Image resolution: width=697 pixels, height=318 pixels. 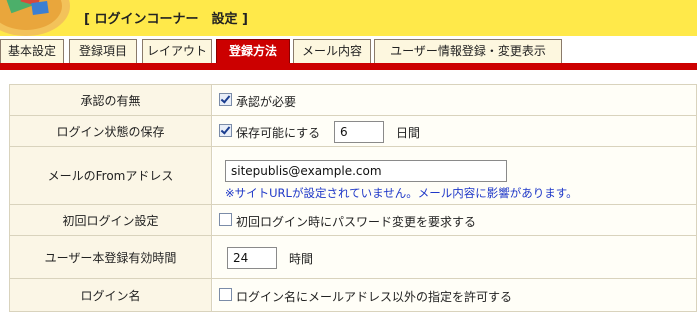 What do you see at coordinates (356, 222) in the screenshot?
I see `first-login-checkbox-label: 初回ログイン時にパスワード変更を要求する` at bounding box center [356, 222].